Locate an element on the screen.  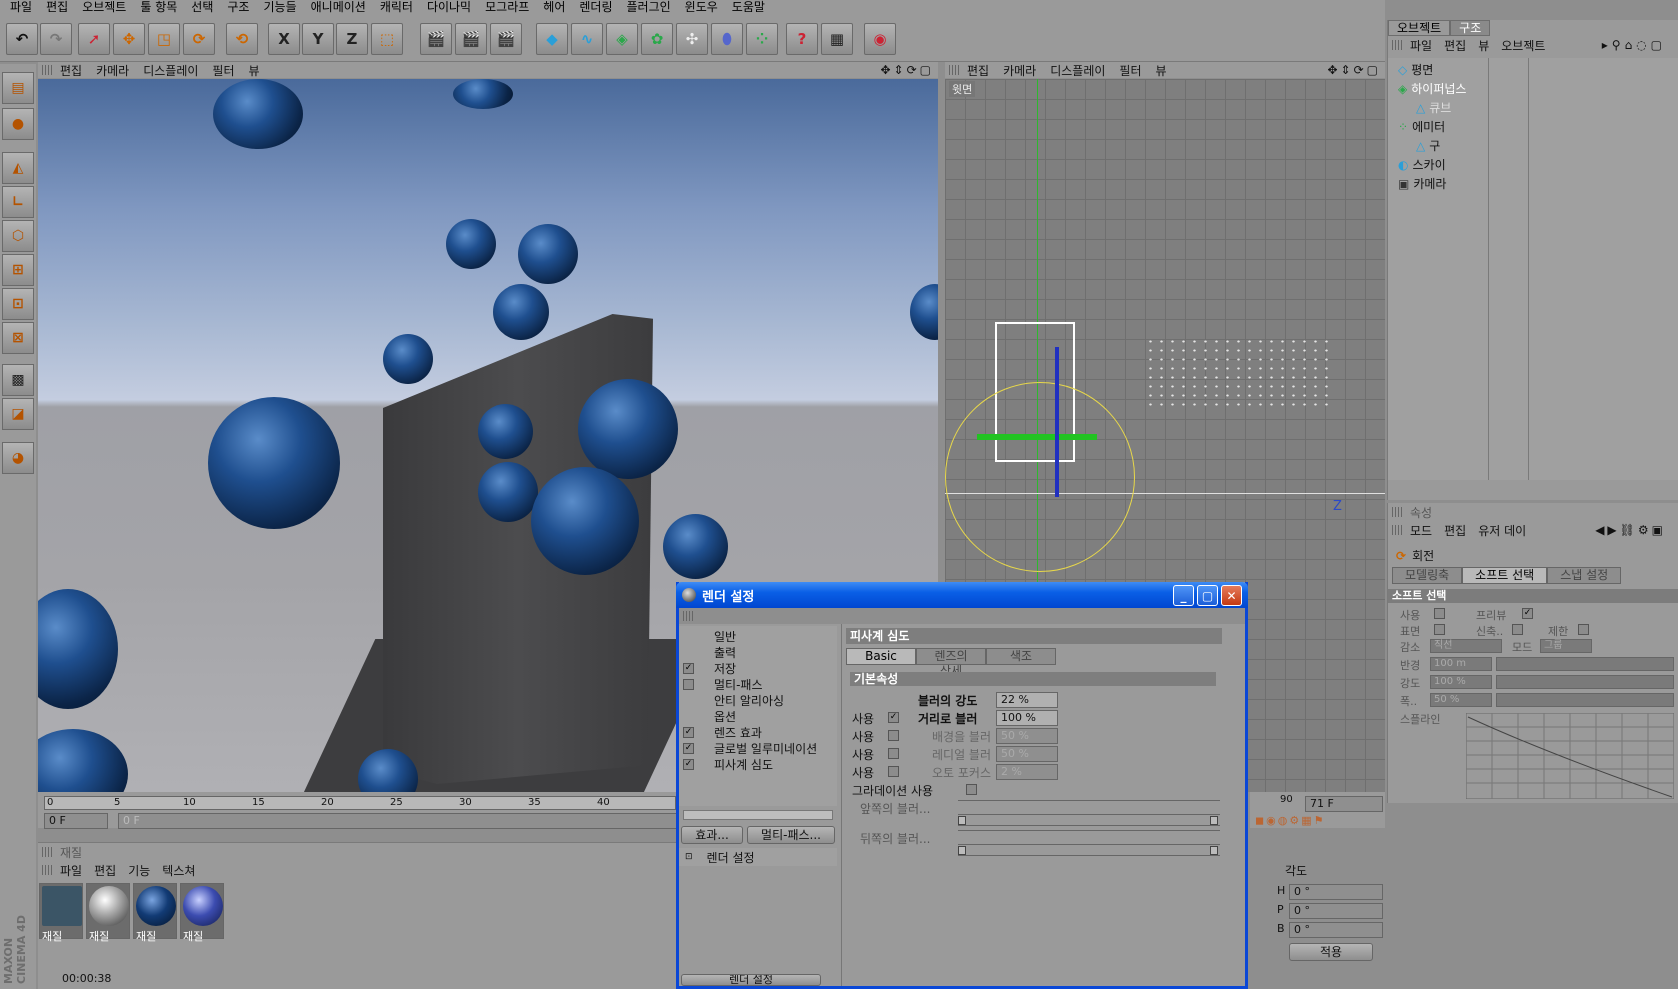
nurbs-icon: ◈ is located at coordinates (622, 39).